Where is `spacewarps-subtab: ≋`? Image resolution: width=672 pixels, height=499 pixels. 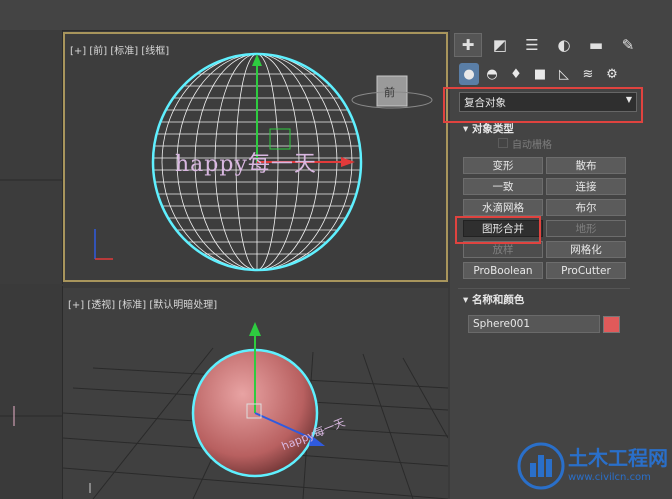
spacewarps-subtab: ≋ is located at coordinates (588, 74).